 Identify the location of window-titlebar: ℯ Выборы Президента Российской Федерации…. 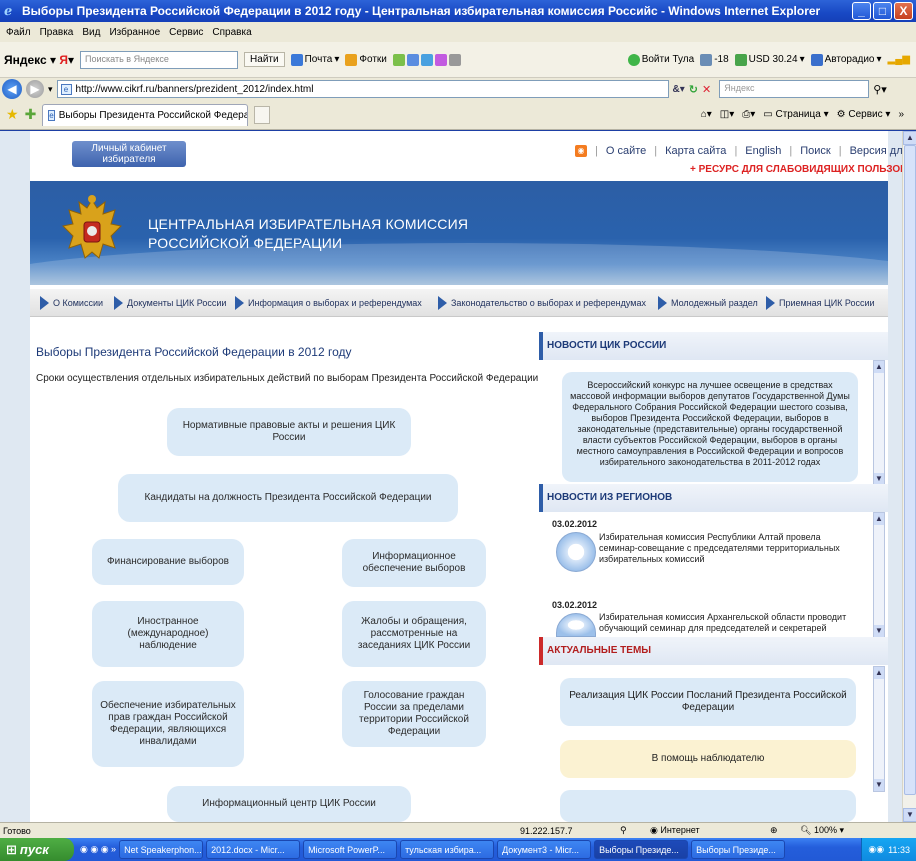
(458, 11).